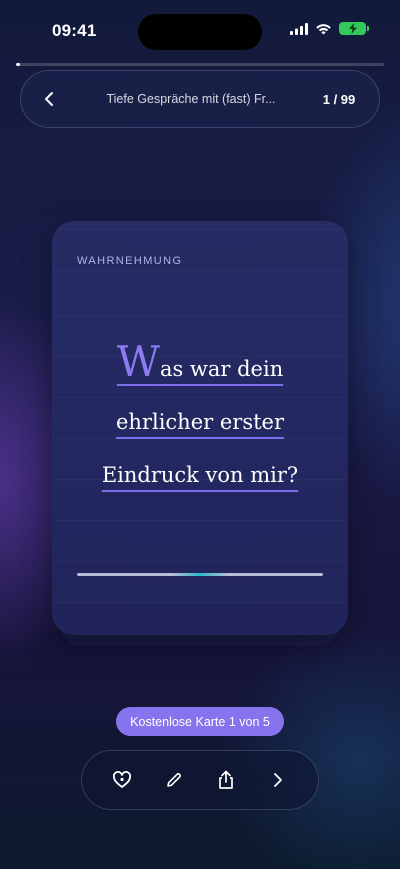 The height and width of the screenshot is (869, 400). I want to click on card-timer-bar, so click(200, 574).